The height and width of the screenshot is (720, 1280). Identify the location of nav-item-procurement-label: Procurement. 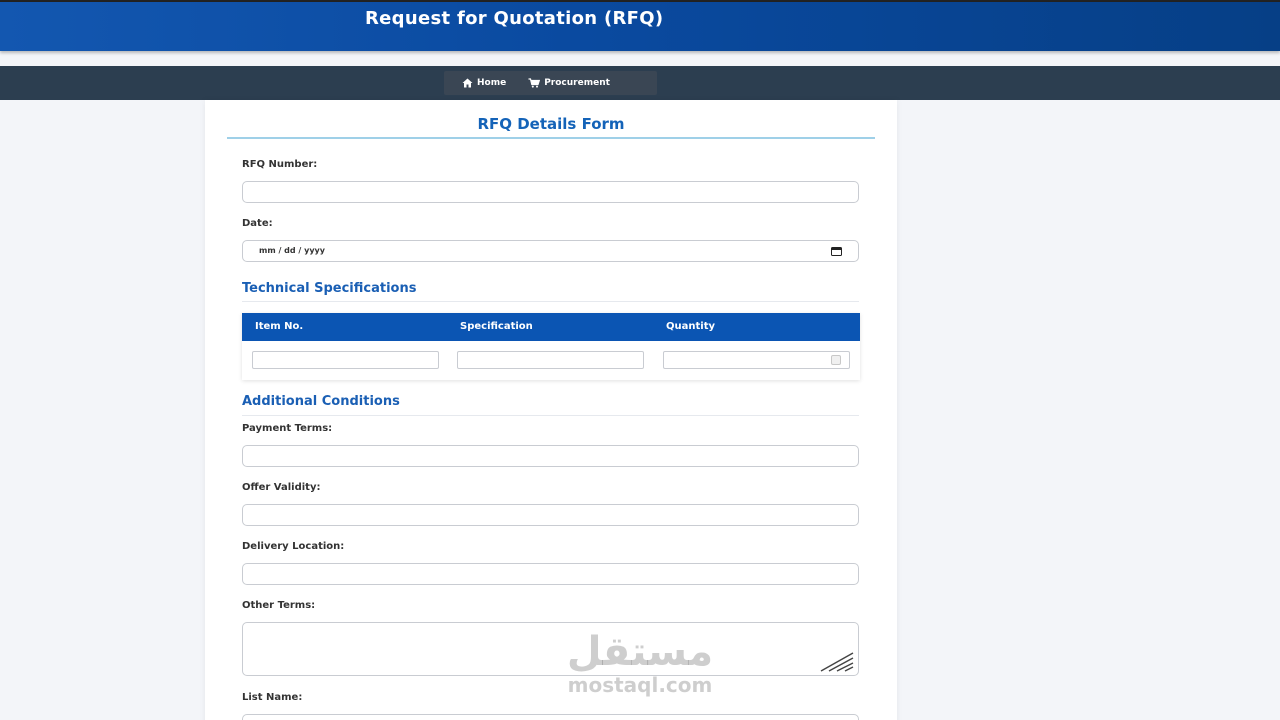
(577, 83).